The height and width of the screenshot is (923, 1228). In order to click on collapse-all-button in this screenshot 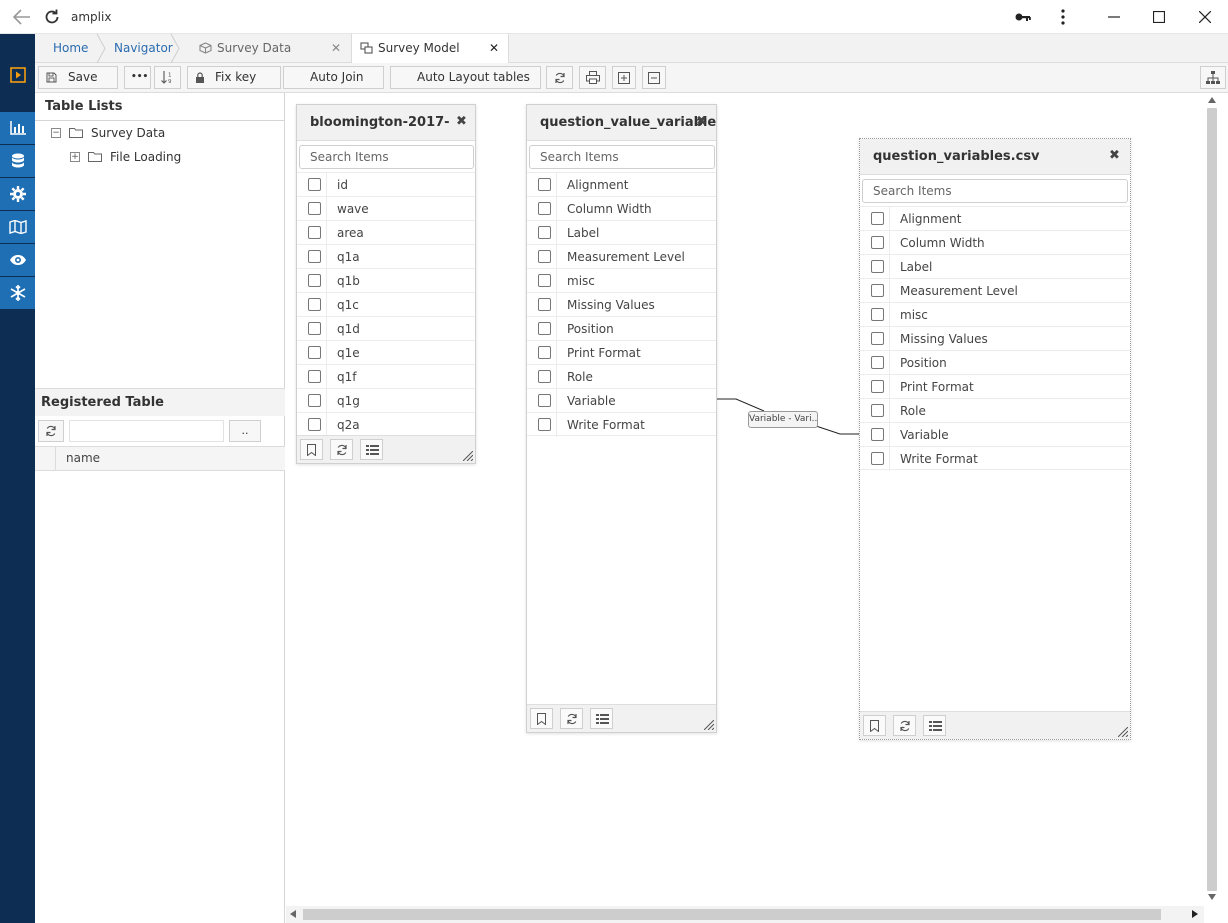, I will do `click(654, 77)`.